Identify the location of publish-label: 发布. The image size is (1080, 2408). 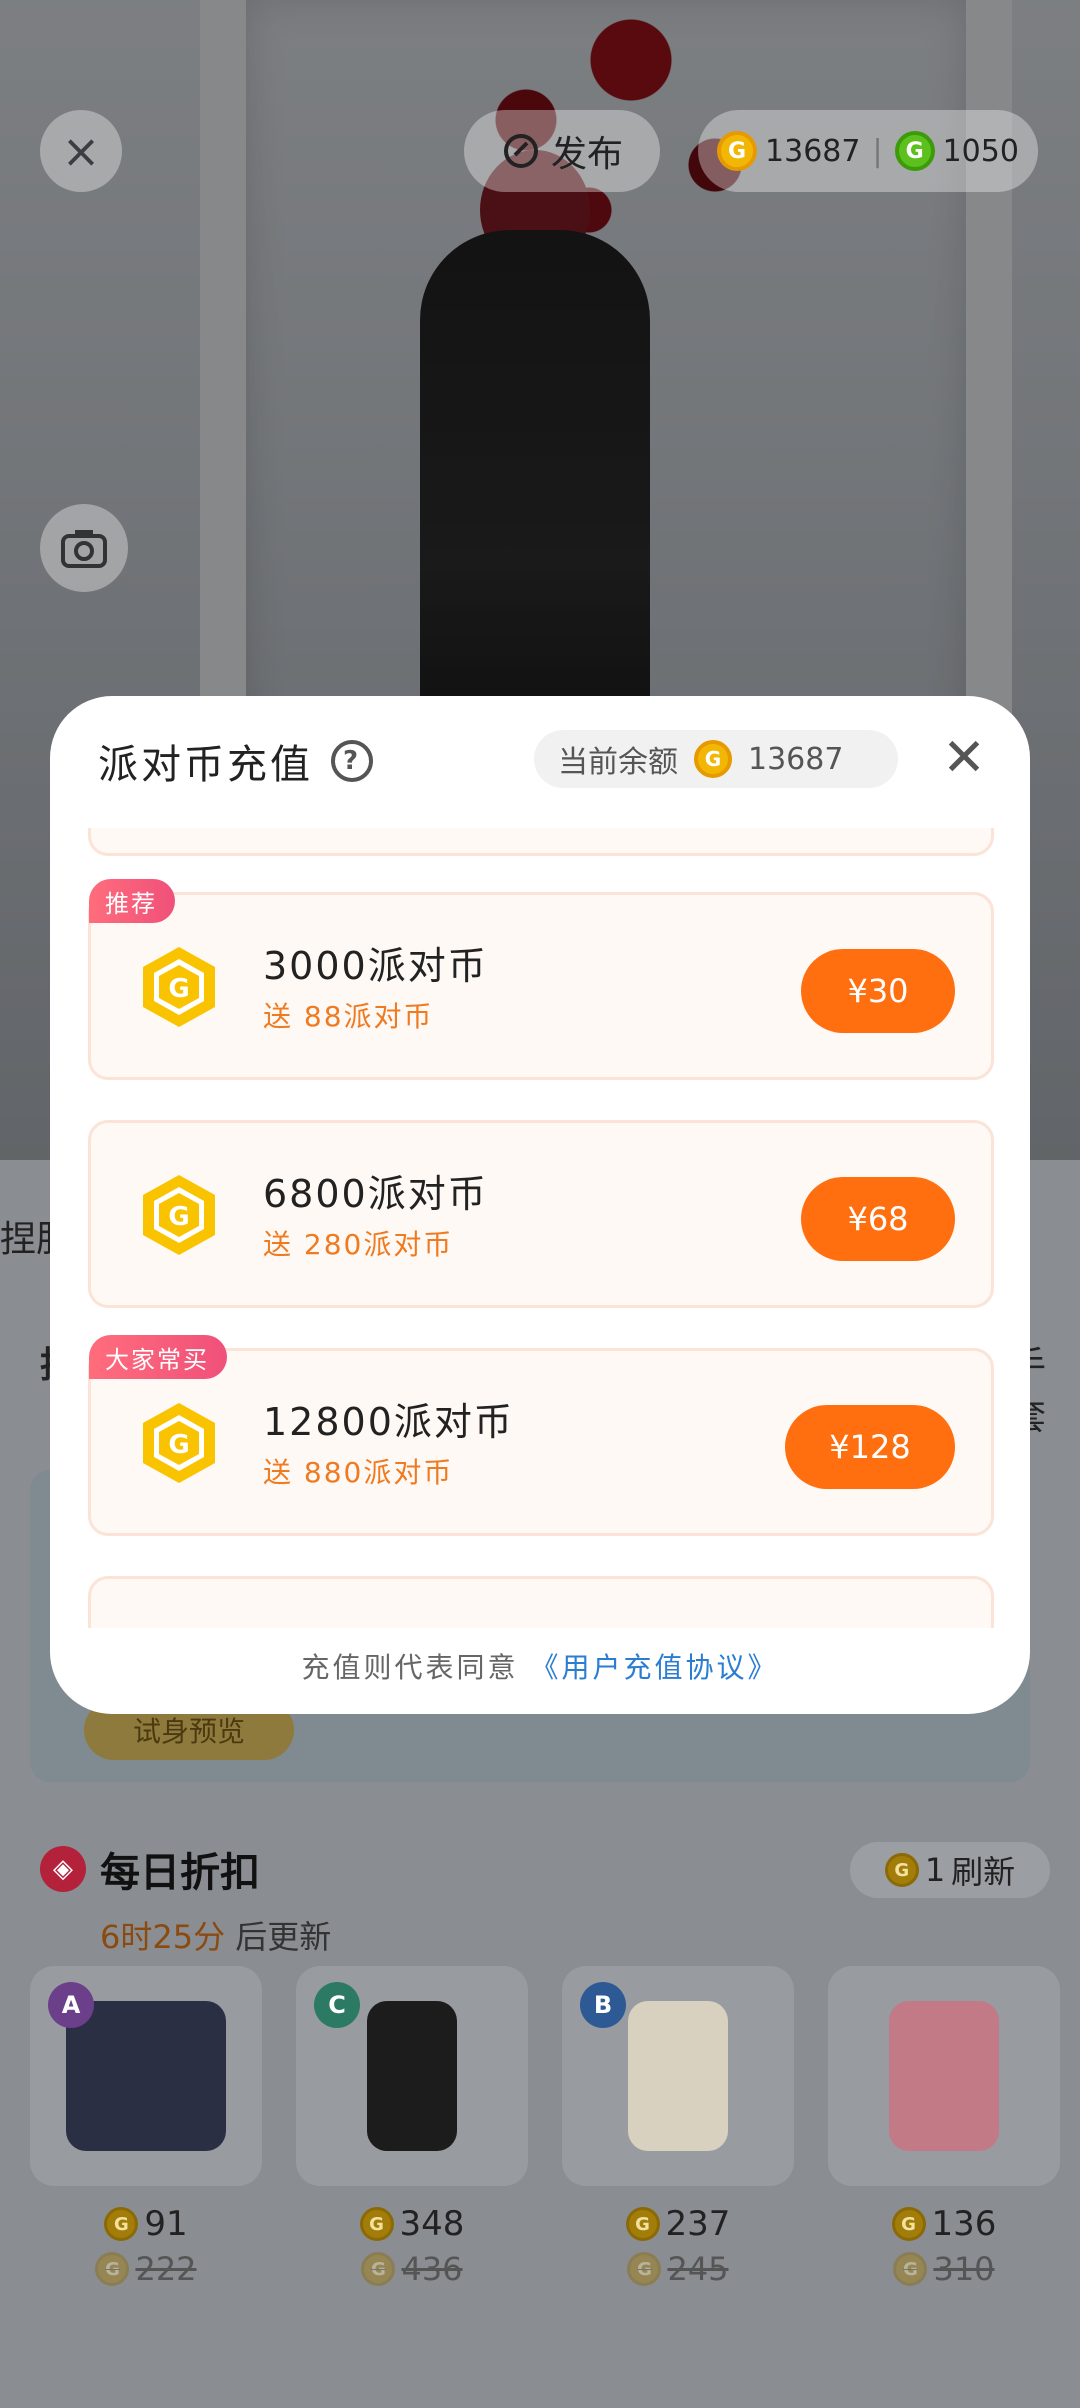
(586, 154).